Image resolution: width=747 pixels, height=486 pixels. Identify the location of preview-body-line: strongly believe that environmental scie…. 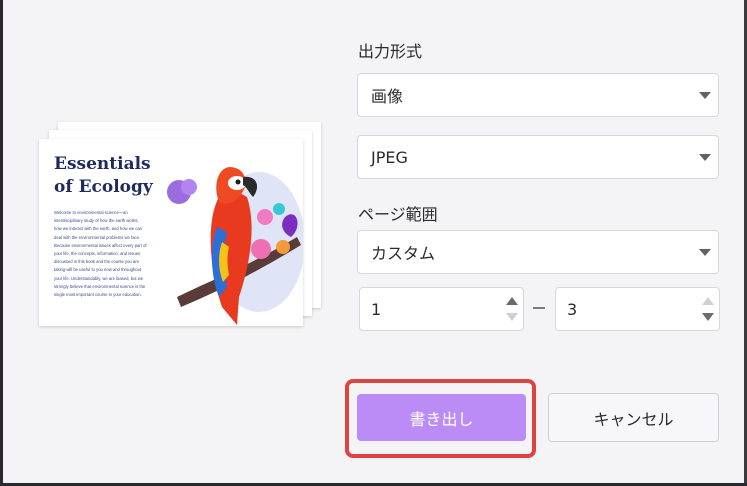
(100, 286).